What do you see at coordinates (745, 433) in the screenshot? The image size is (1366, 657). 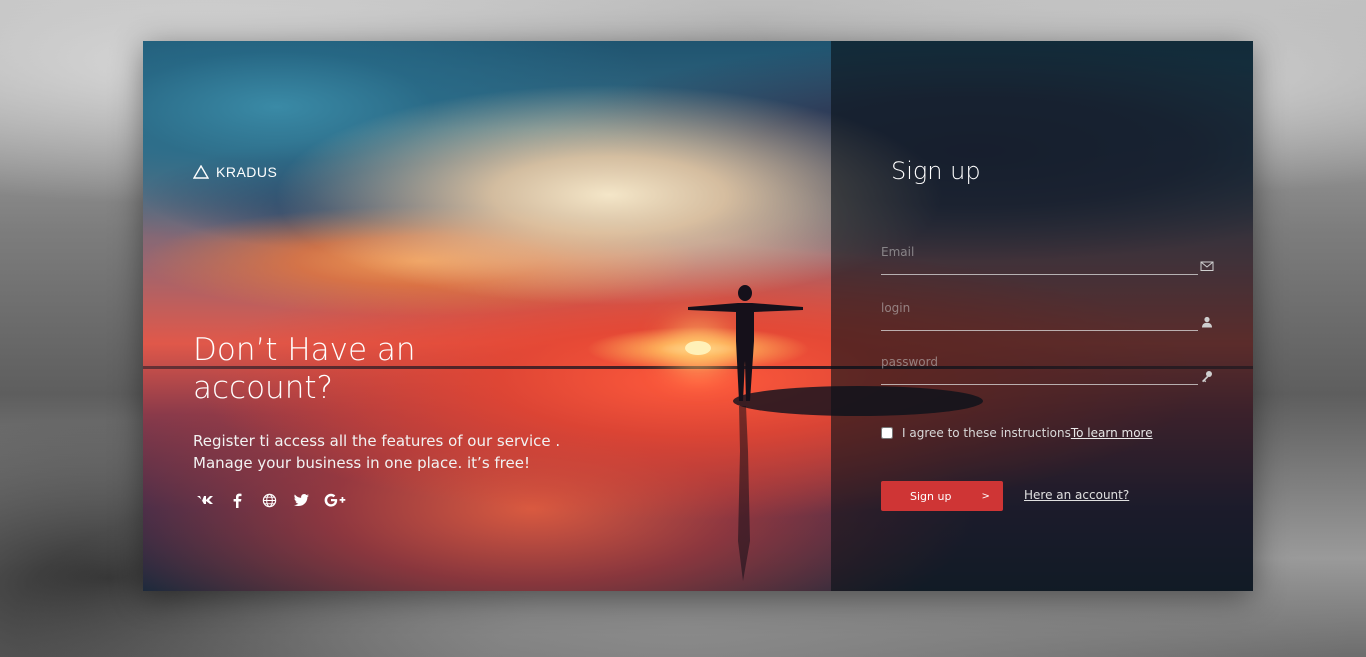 I see `person-silhouette` at bounding box center [745, 433].